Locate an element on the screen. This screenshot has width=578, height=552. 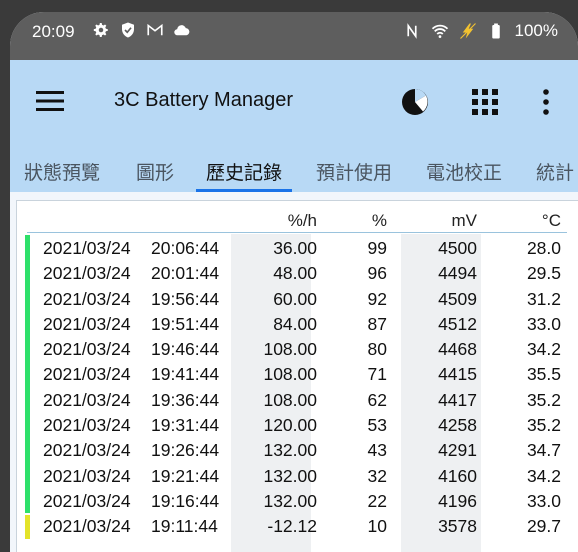
status-time: 20:09 is located at coordinates (53, 31).